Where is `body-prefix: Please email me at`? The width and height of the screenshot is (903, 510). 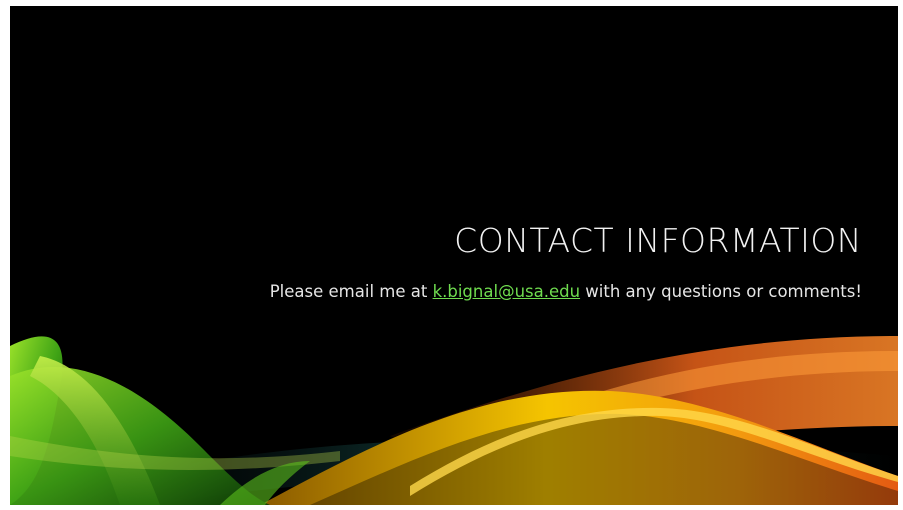 body-prefix: Please email me at is located at coordinates (351, 291).